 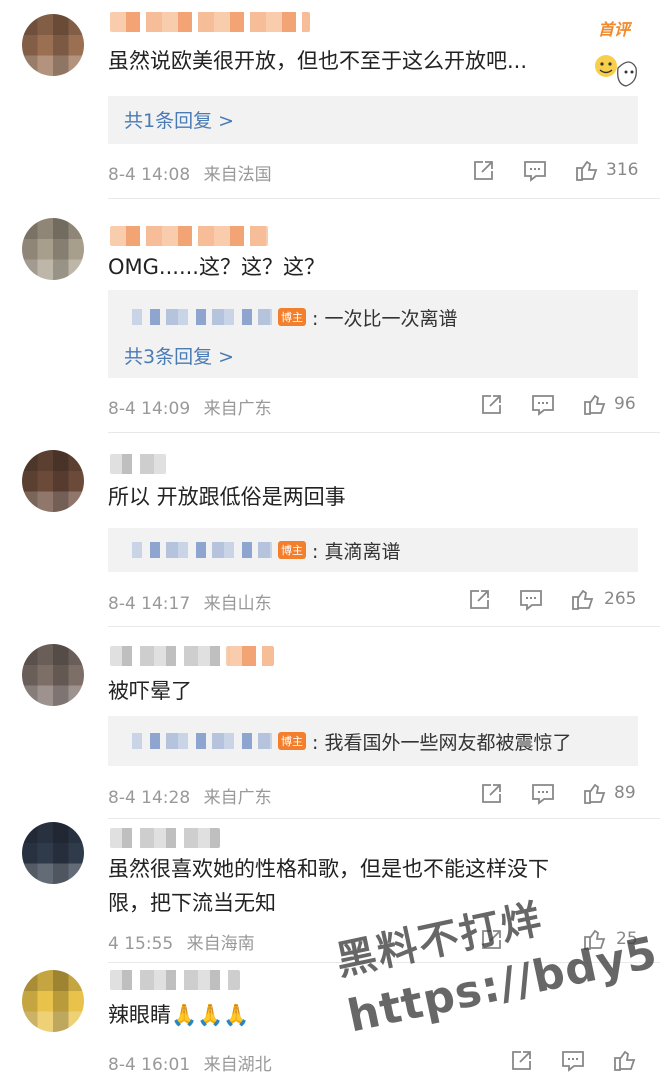 What do you see at coordinates (220, 944) in the screenshot?
I see `comment-location: 来自海南` at bounding box center [220, 944].